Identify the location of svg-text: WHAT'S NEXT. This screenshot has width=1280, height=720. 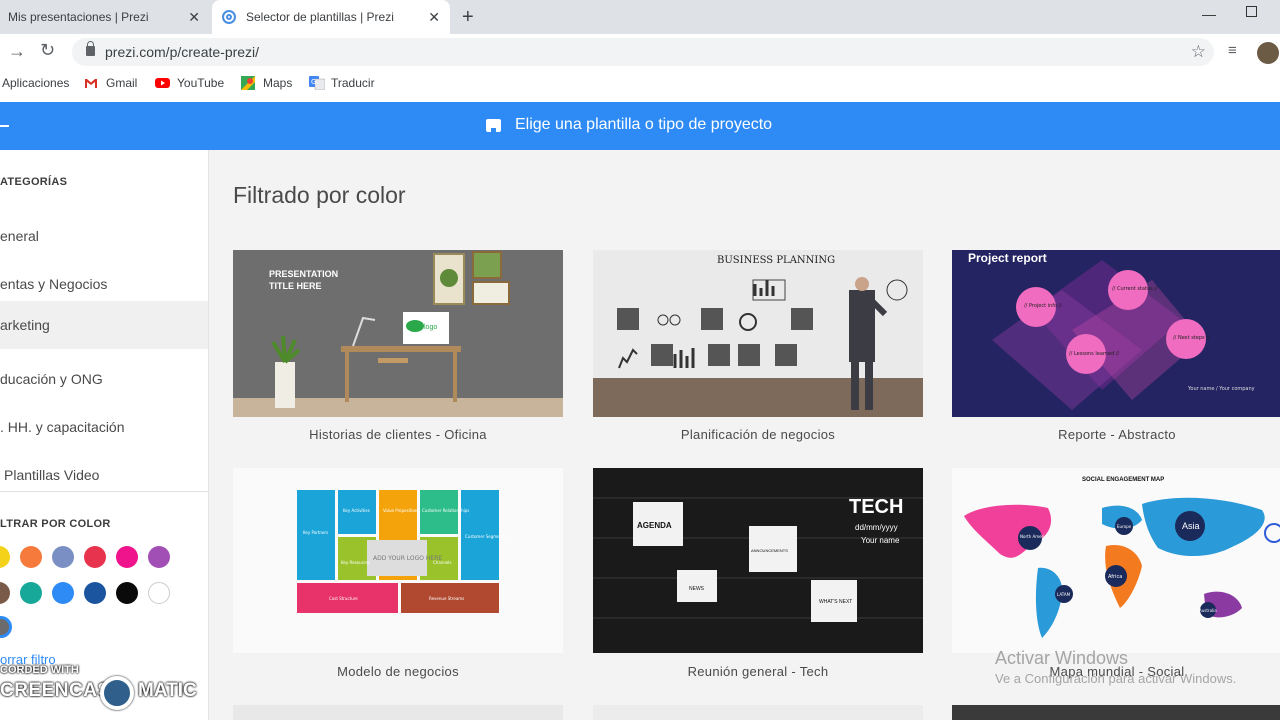
(835, 602).